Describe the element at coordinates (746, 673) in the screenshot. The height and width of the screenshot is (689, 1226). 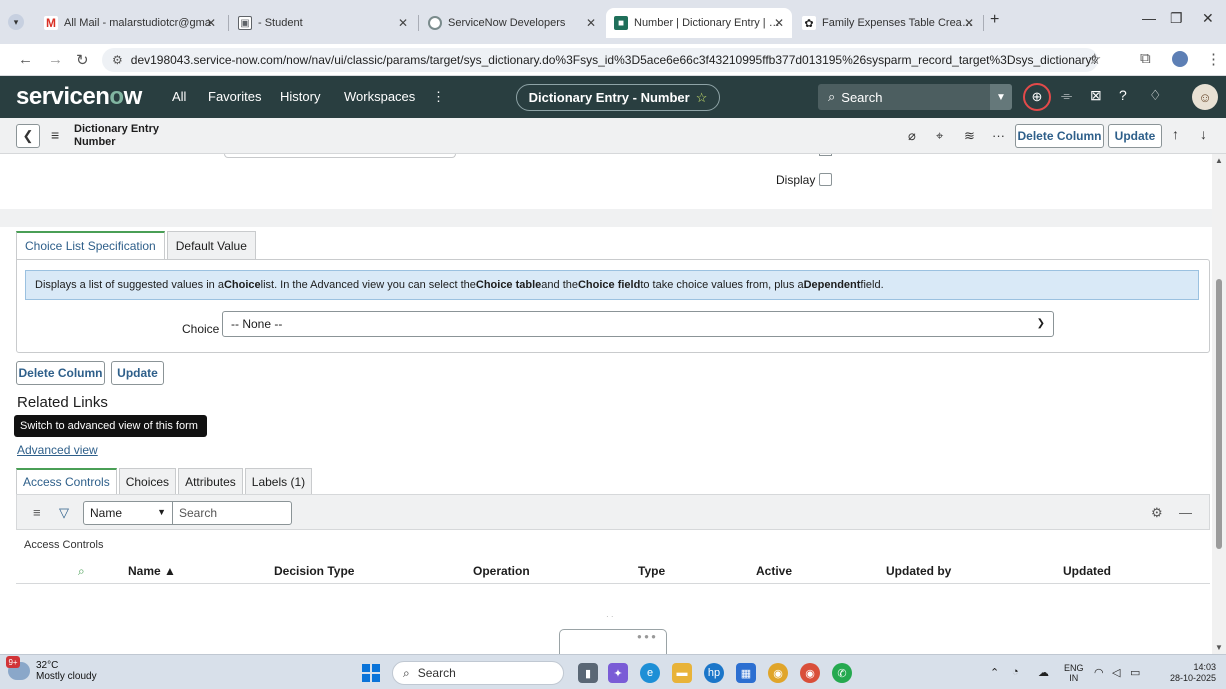
I see `store-icon: ▦` at that location.